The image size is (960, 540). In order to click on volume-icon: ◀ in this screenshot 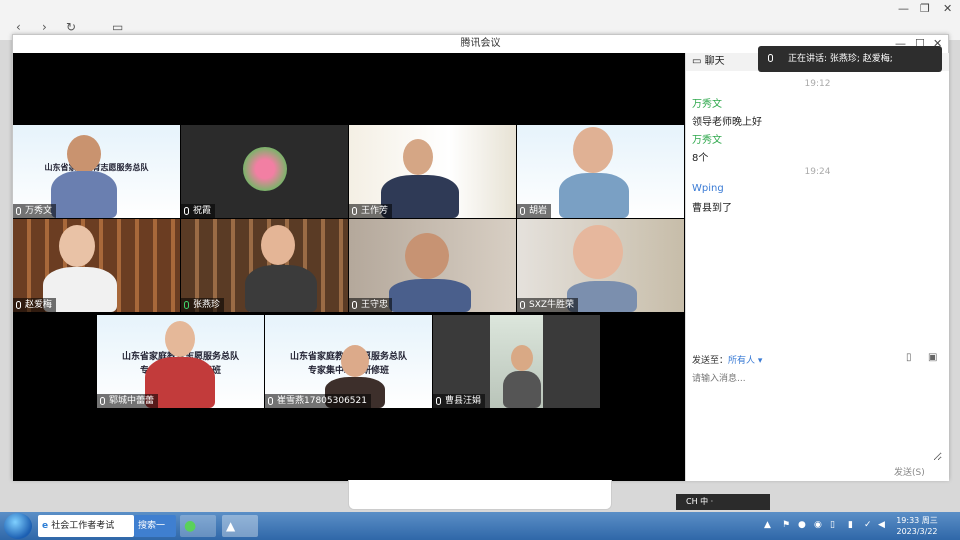, I will do `click(883, 525)`.